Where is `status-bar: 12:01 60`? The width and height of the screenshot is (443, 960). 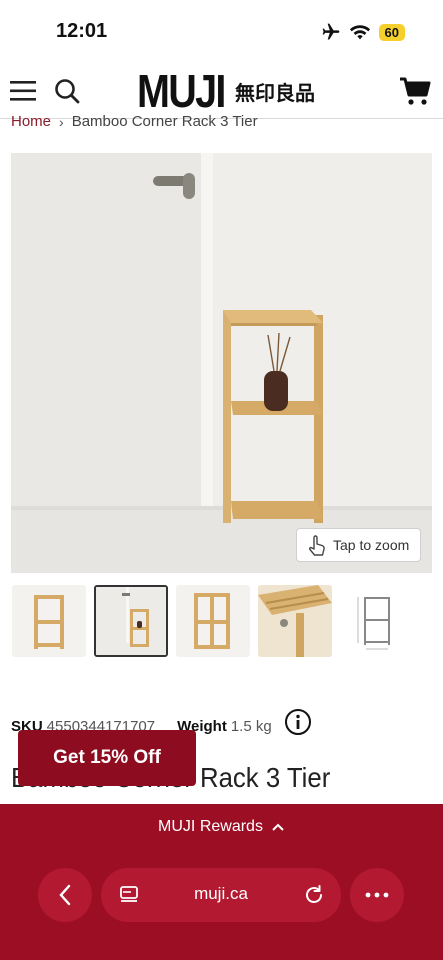
status-bar: 12:01 60 is located at coordinates (221, 32).